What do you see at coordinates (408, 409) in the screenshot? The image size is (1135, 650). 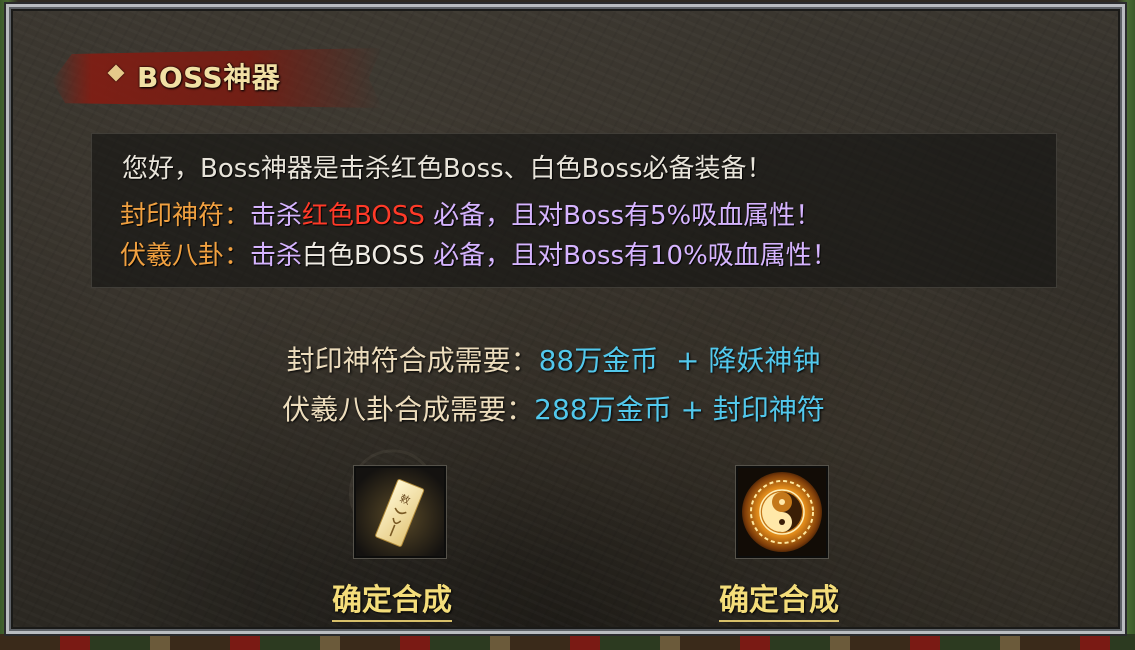 I see `recipe-label: 伏羲八卦合成需要：` at bounding box center [408, 409].